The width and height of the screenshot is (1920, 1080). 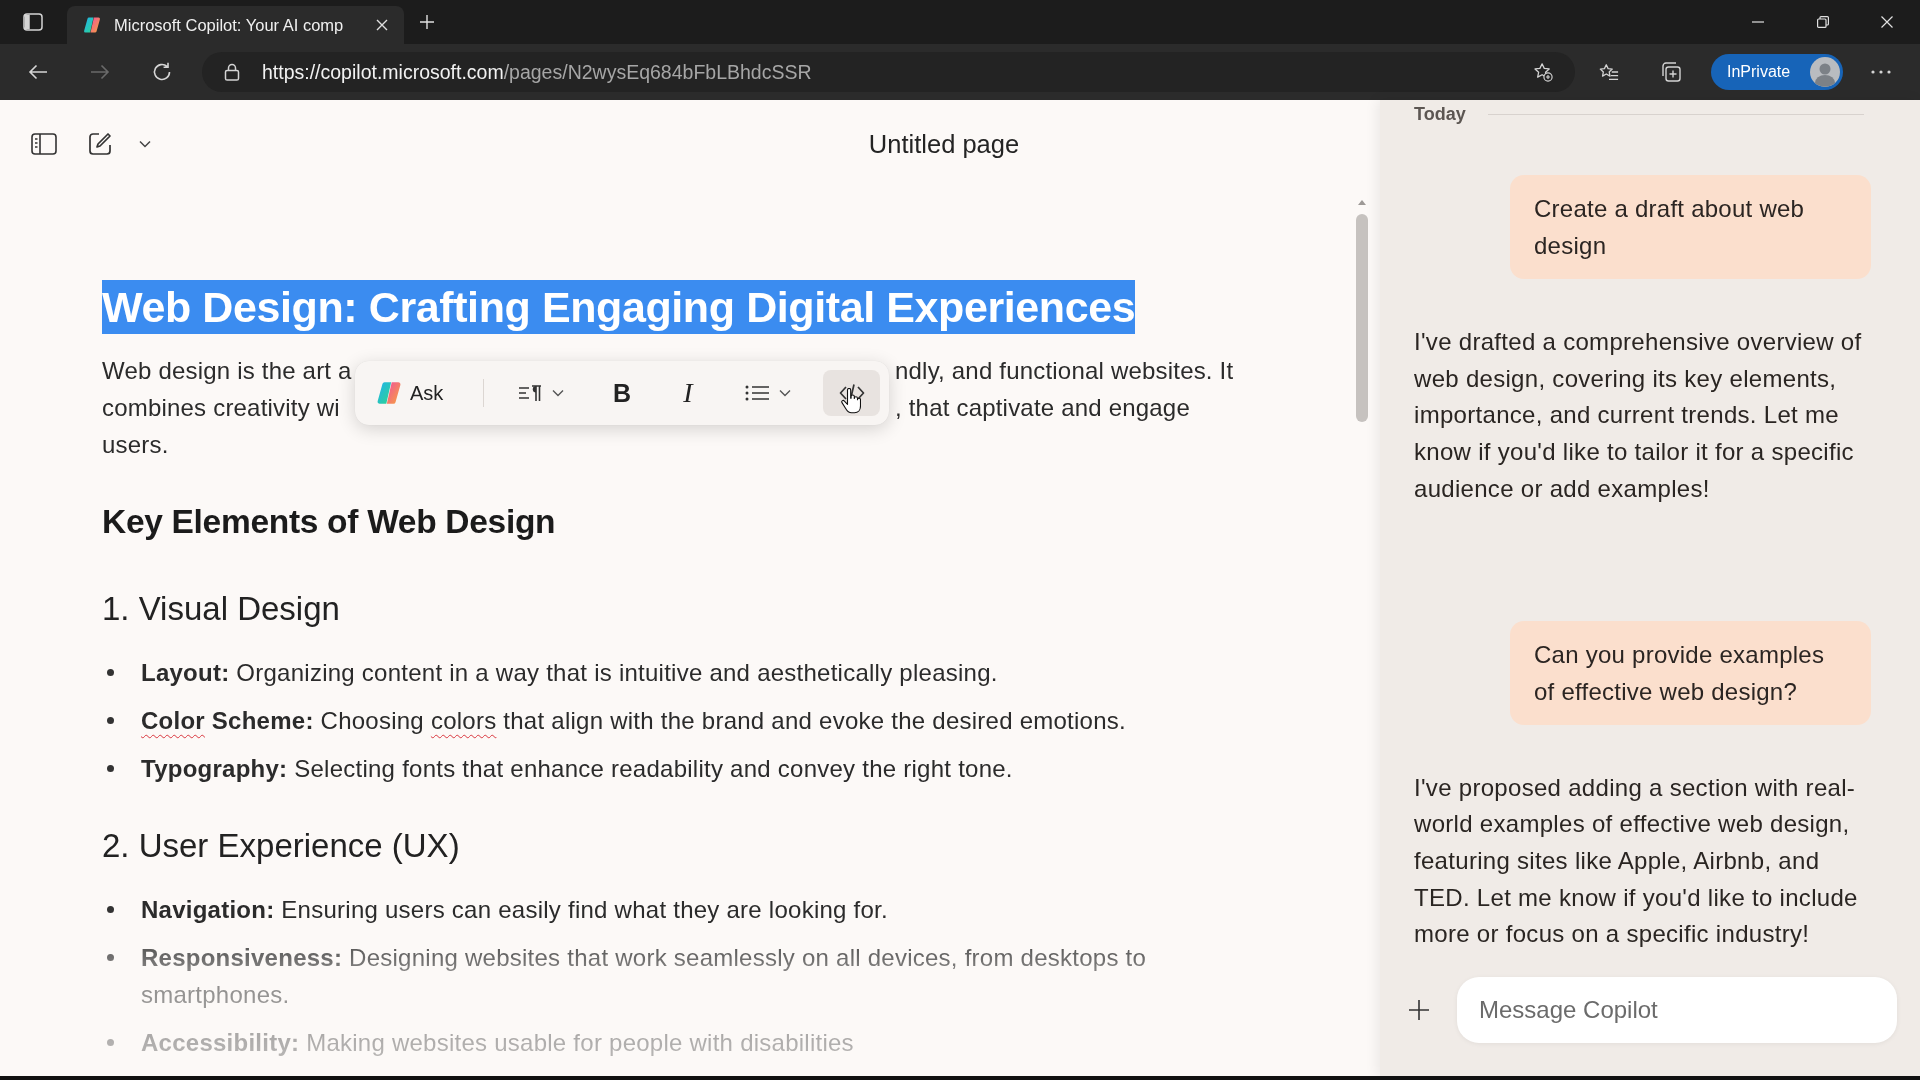 I want to click on browser-tab: Microsoft Copilot: Your AI comp, so click(x=235, y=25).